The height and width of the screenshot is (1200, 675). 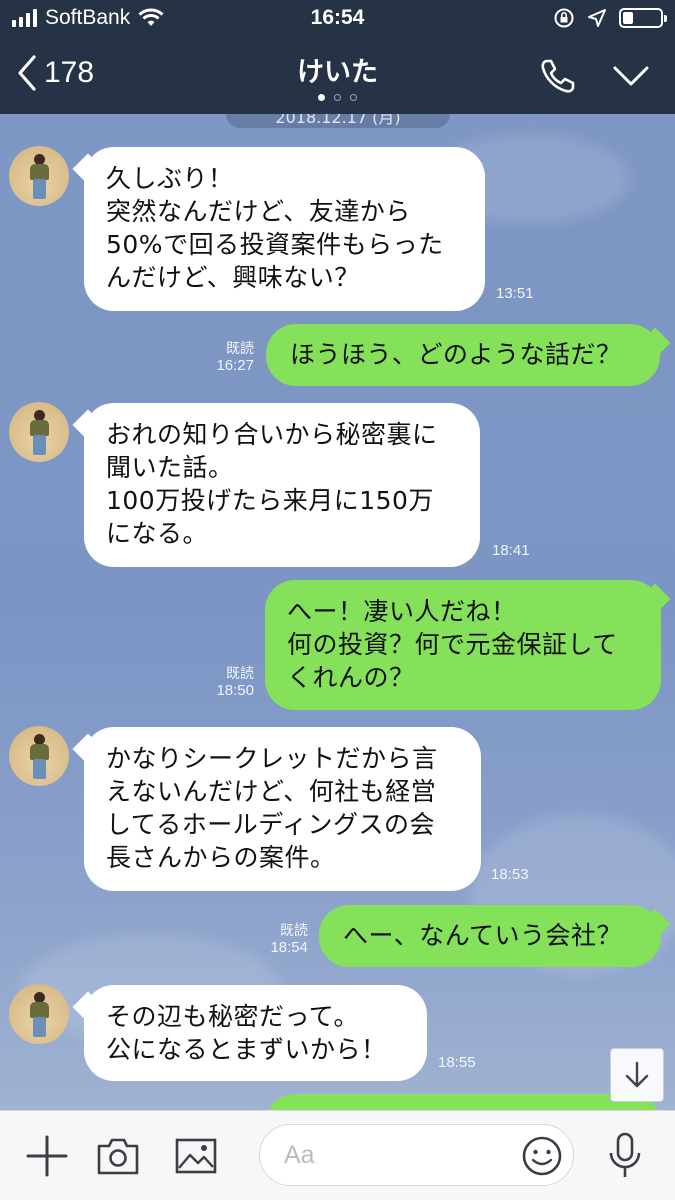 What do you see at coordinates (463, 1102) in the screenshot?
I see `message-bubble-outgoing-partial` at bounding box center [463, 1102].